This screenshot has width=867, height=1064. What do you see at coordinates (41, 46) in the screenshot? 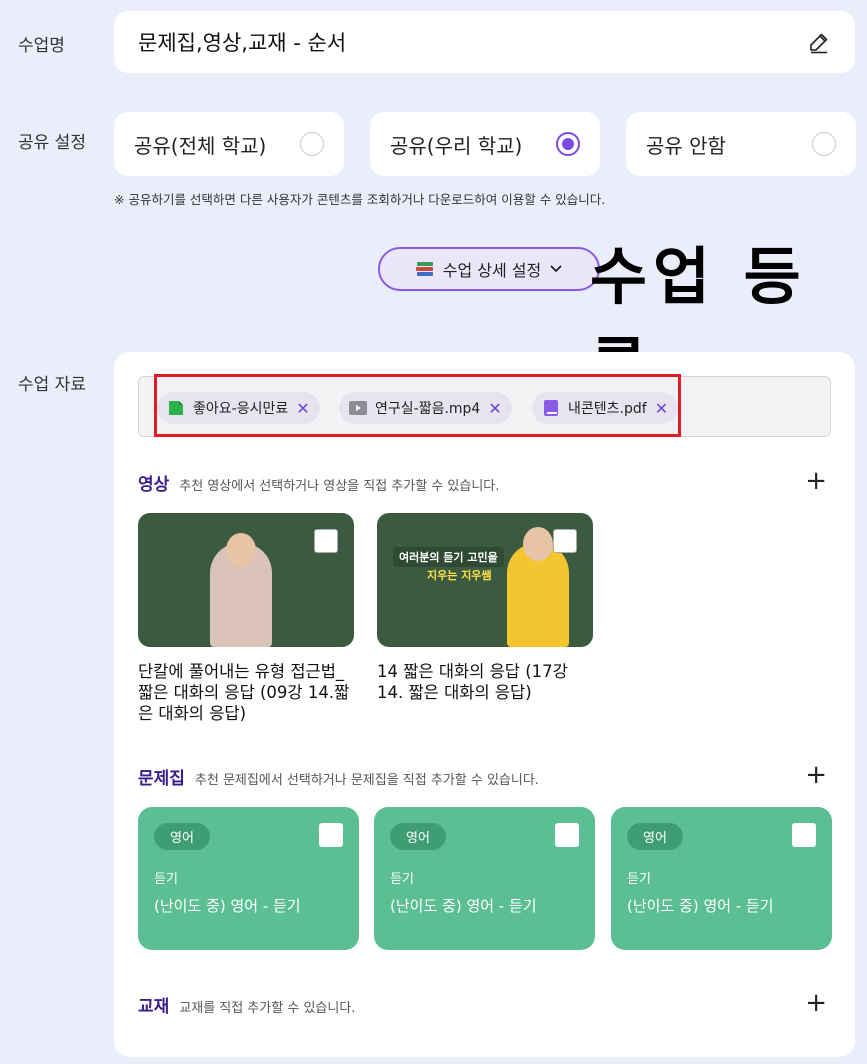
I see `lesson-name-label: 수업명` at bounding box center [41, 46].